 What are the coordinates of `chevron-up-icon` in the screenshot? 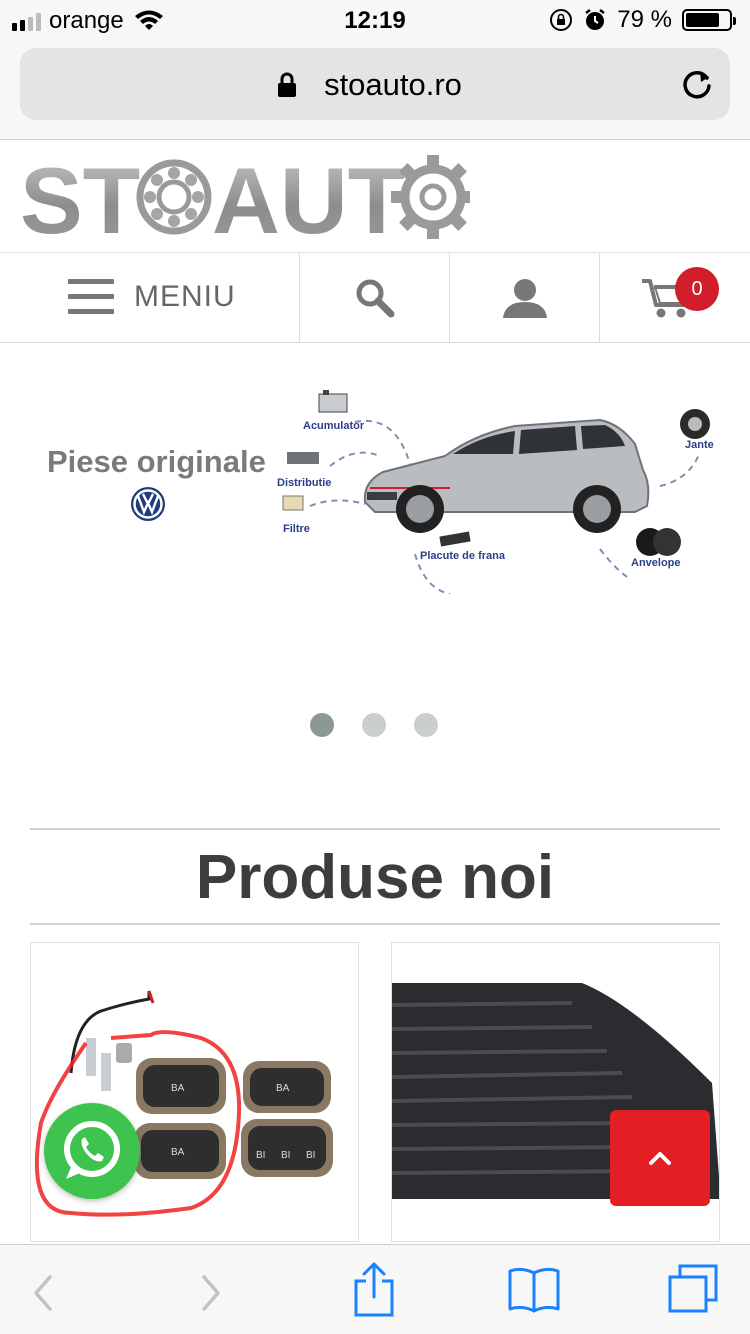 It's located at (660, 1158).